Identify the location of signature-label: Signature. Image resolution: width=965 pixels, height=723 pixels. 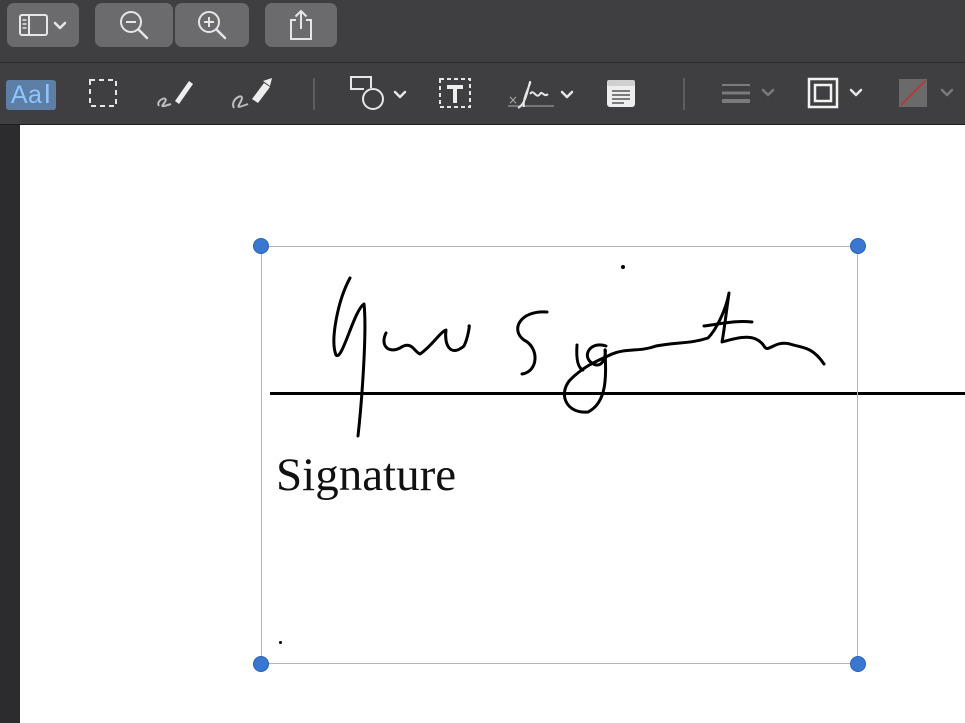
(366, 475).